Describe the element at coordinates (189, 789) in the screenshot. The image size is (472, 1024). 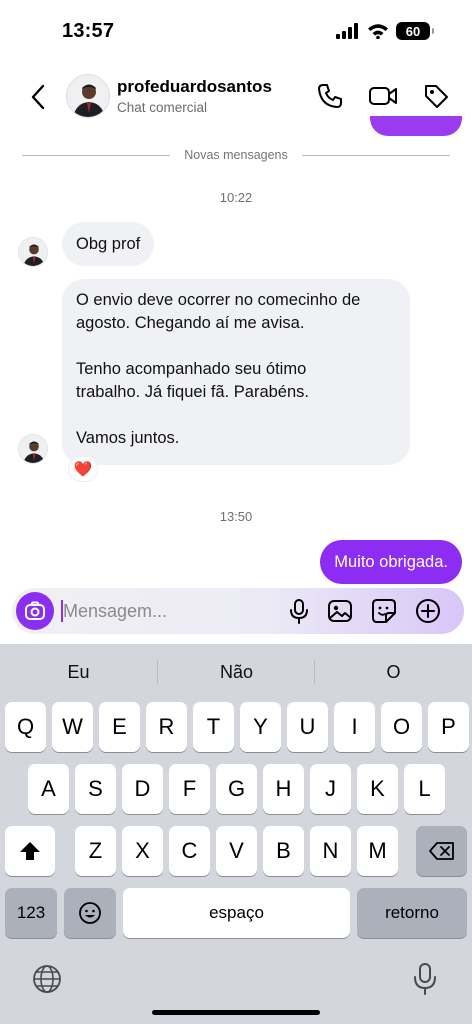
I see `key: F` at that location.